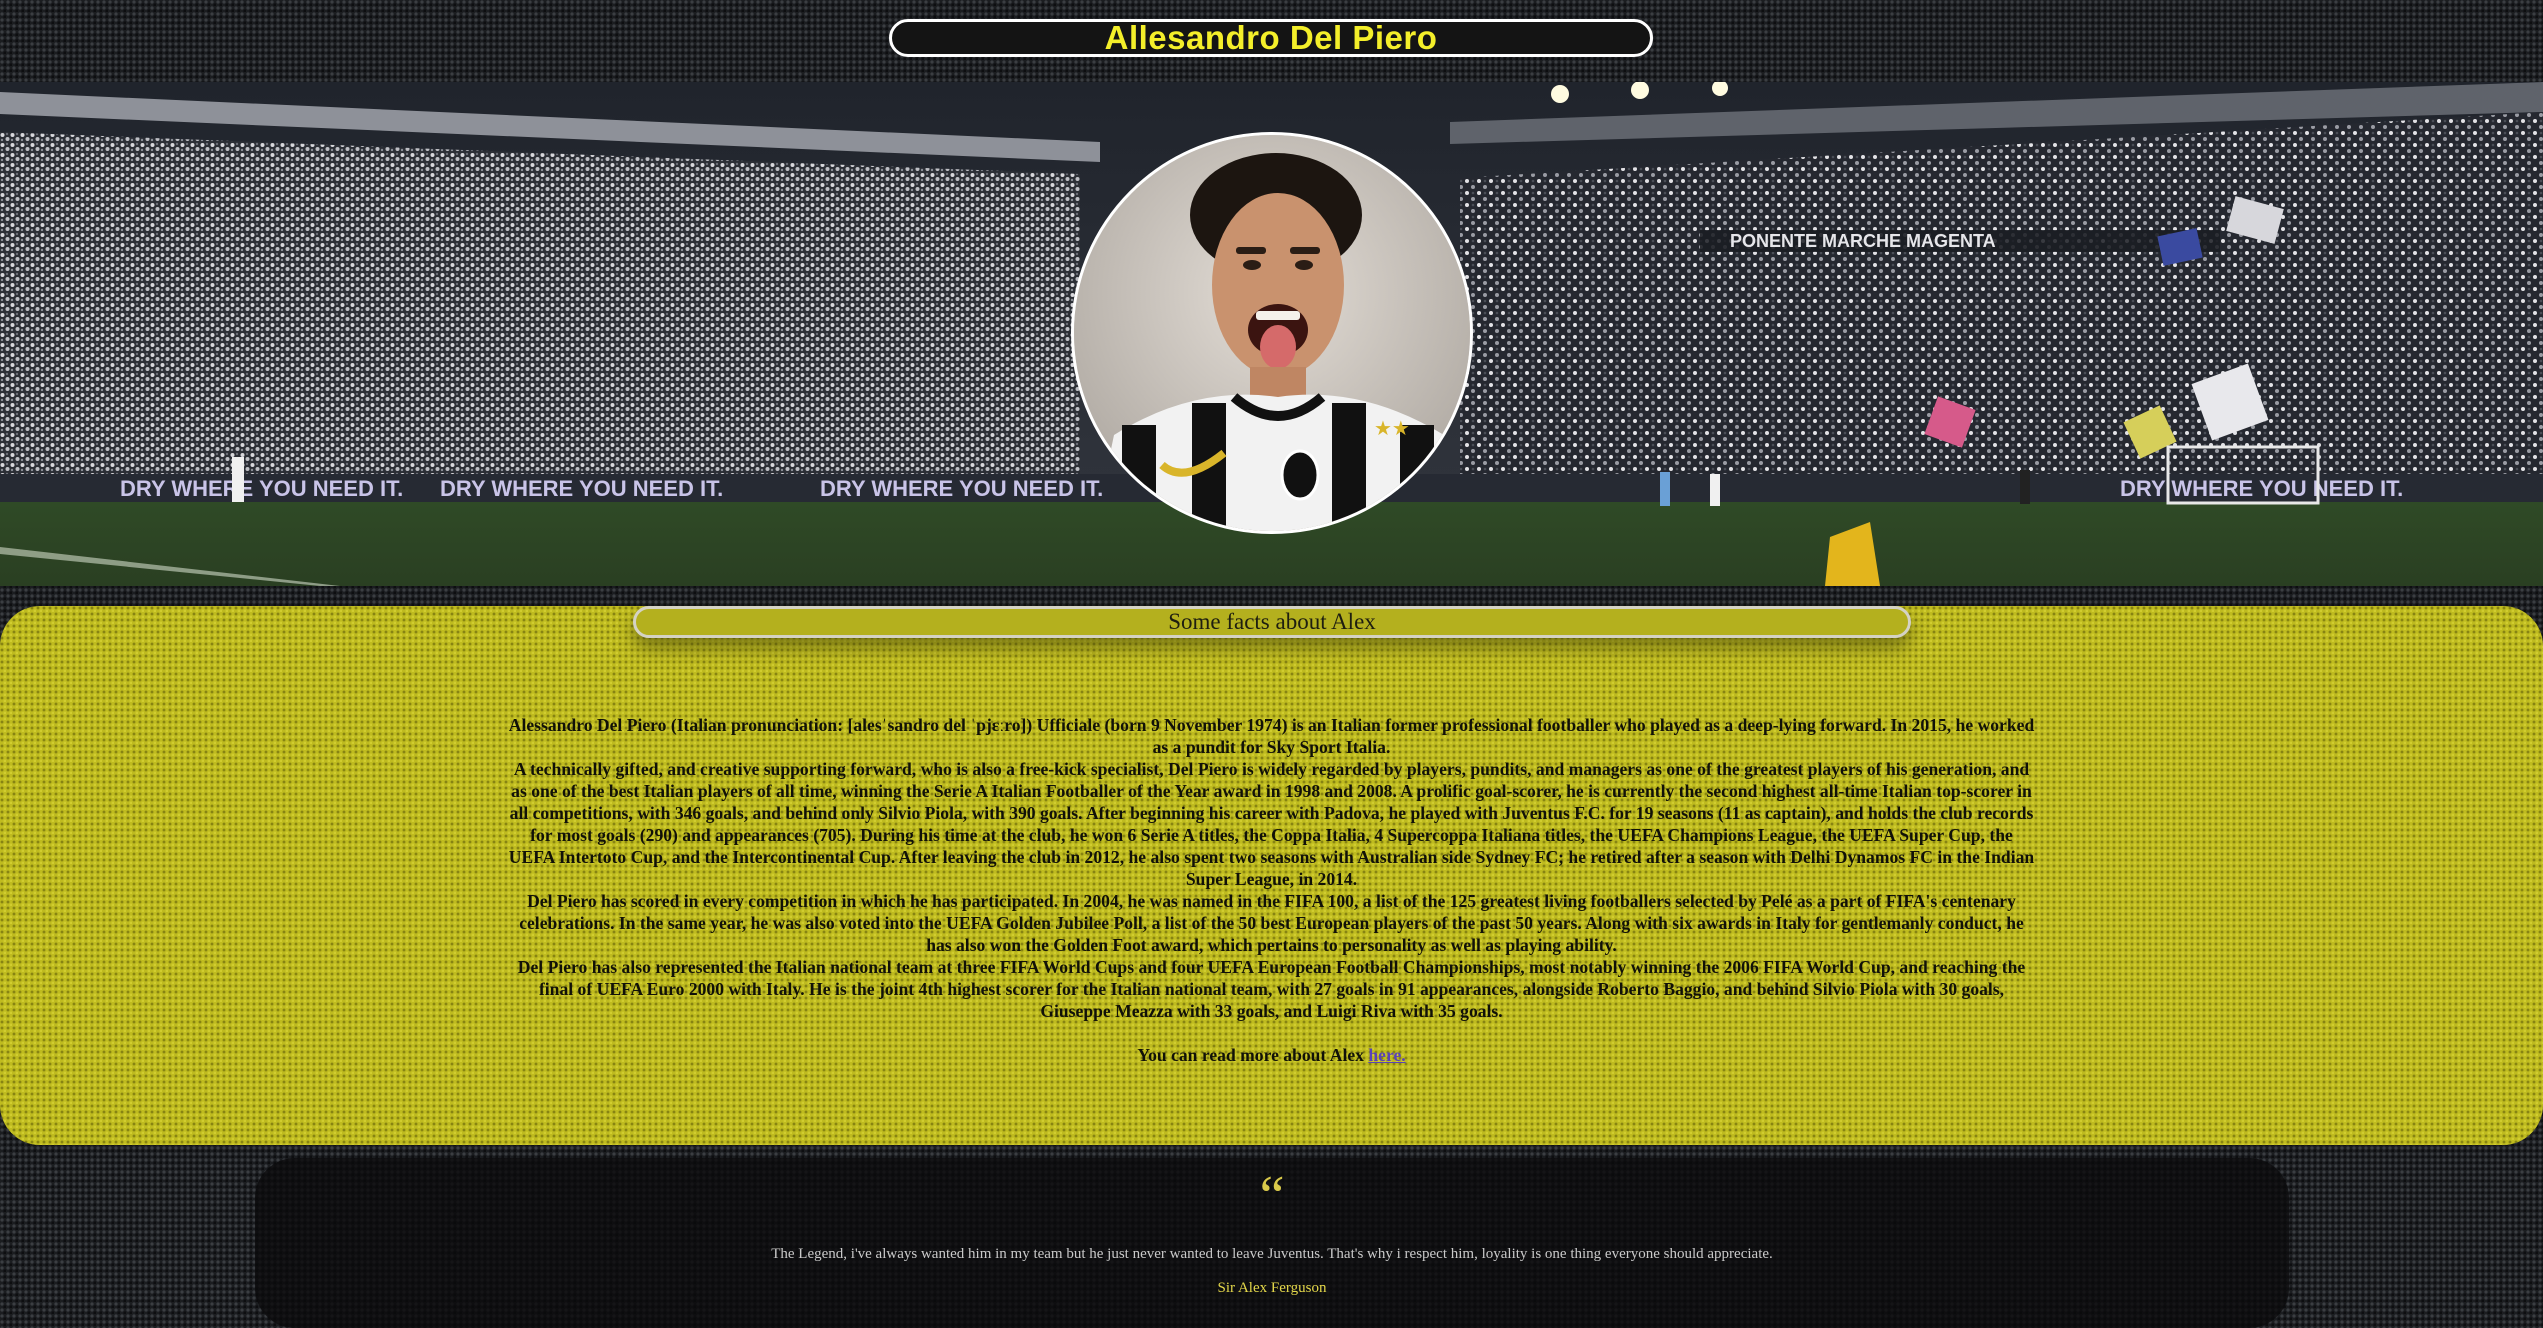 The width and height of the screenshot is (2543, 1328). What do you see at coordinates (1272, 1288) in the screenshot?
I see `quote-author: Sir Alex Ferguson` at bounding box center [1272, 1288].